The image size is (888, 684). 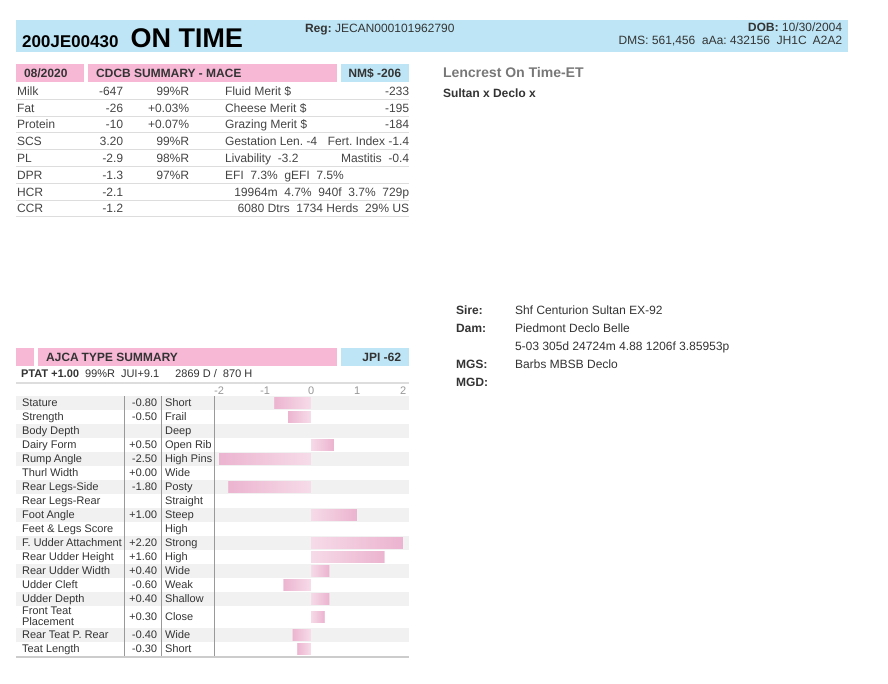 What do you see at coordinates (70, 42) in the screenshot?
I see `registration-number: 200JE00430` at bounding box center [70, 42].